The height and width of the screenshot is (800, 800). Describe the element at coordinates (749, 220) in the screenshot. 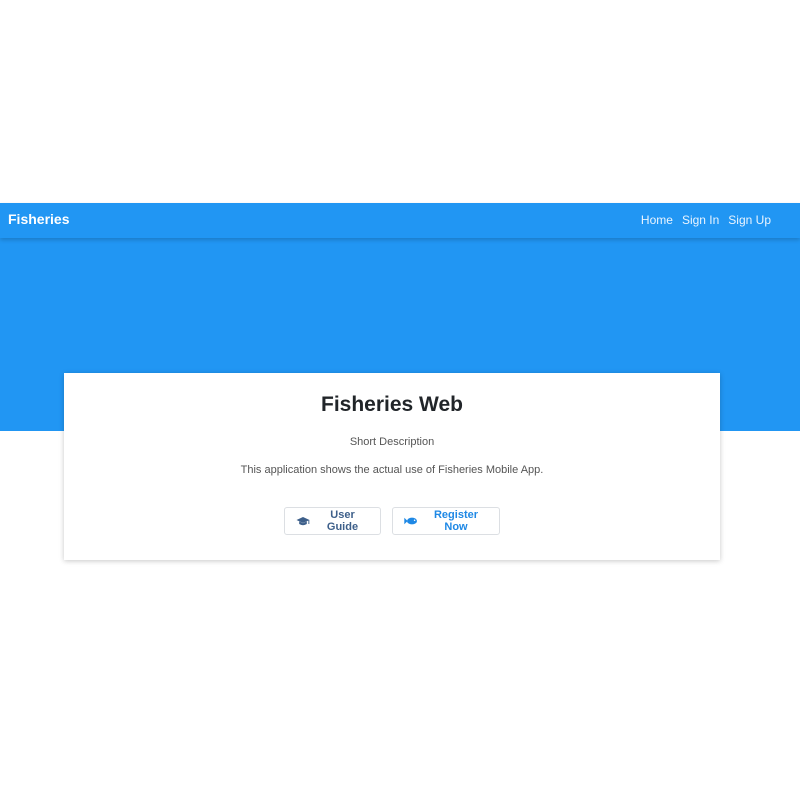

I see `nav-sign-up-link: Sign Up` at that location.